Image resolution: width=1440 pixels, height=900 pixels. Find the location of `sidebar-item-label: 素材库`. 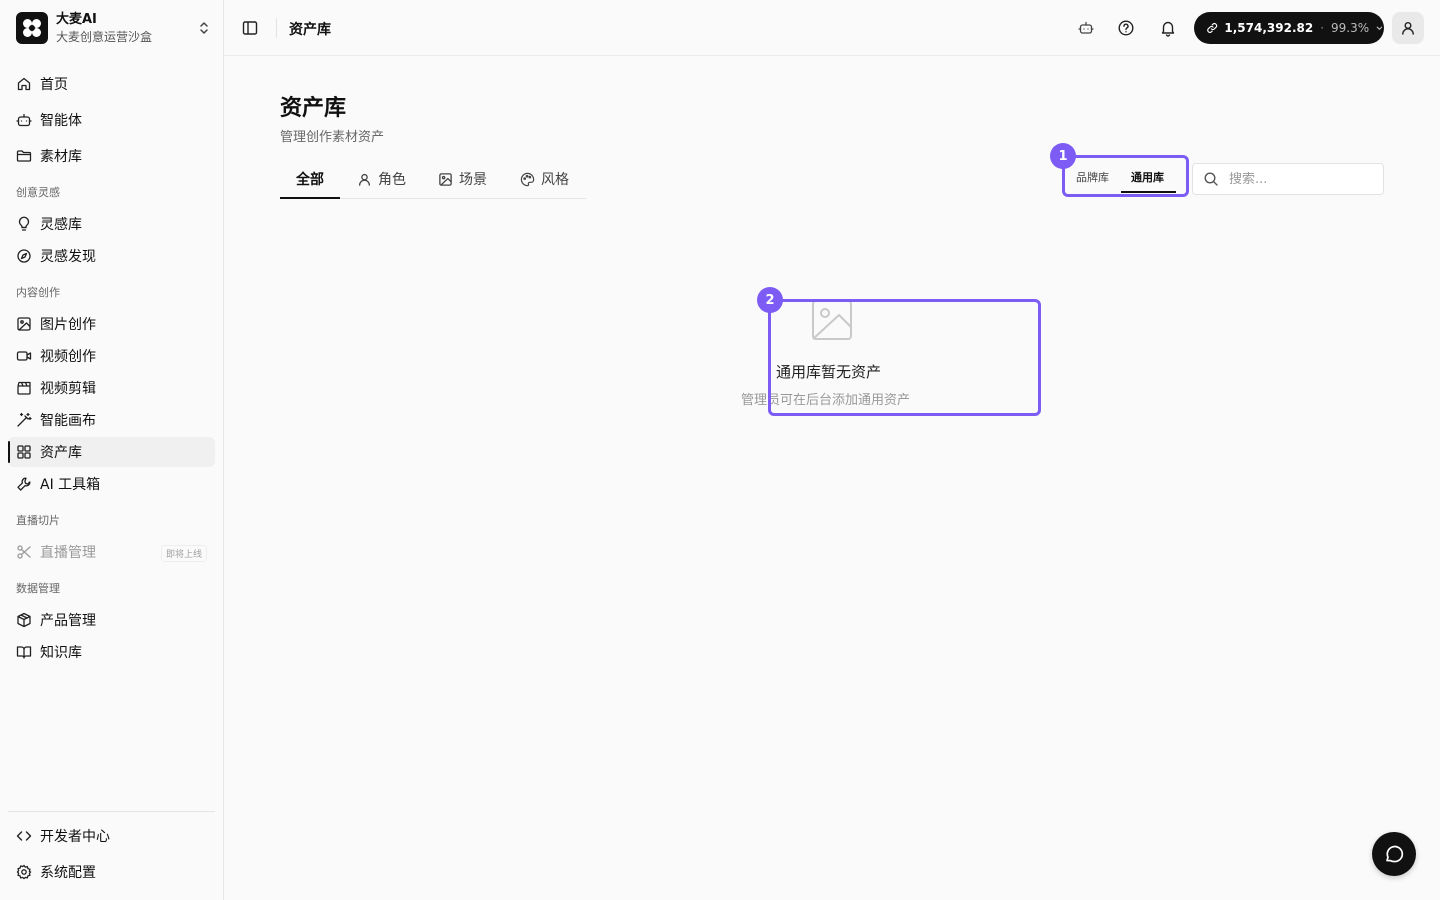

sidebar-item-label: 素材库 is located at coordinates (61, 157).